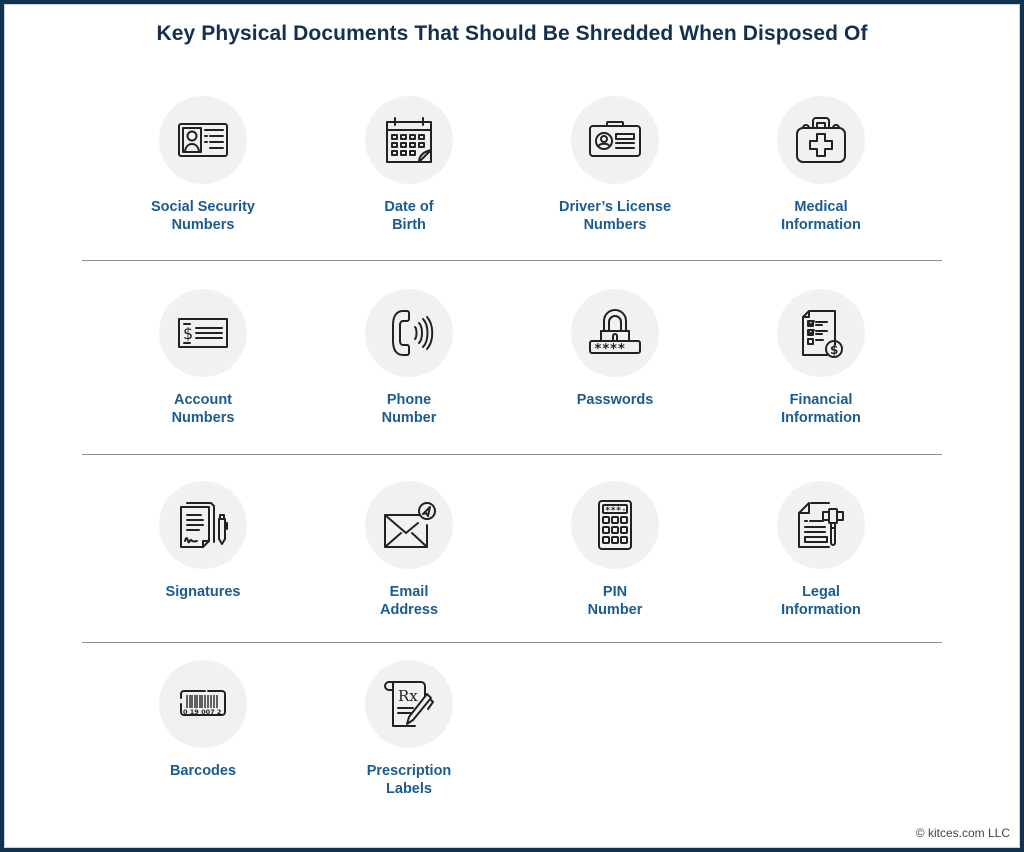 The width and height of the screenshot is (1024, 852). I want to click on signed-document-icon, so click(204, 525).